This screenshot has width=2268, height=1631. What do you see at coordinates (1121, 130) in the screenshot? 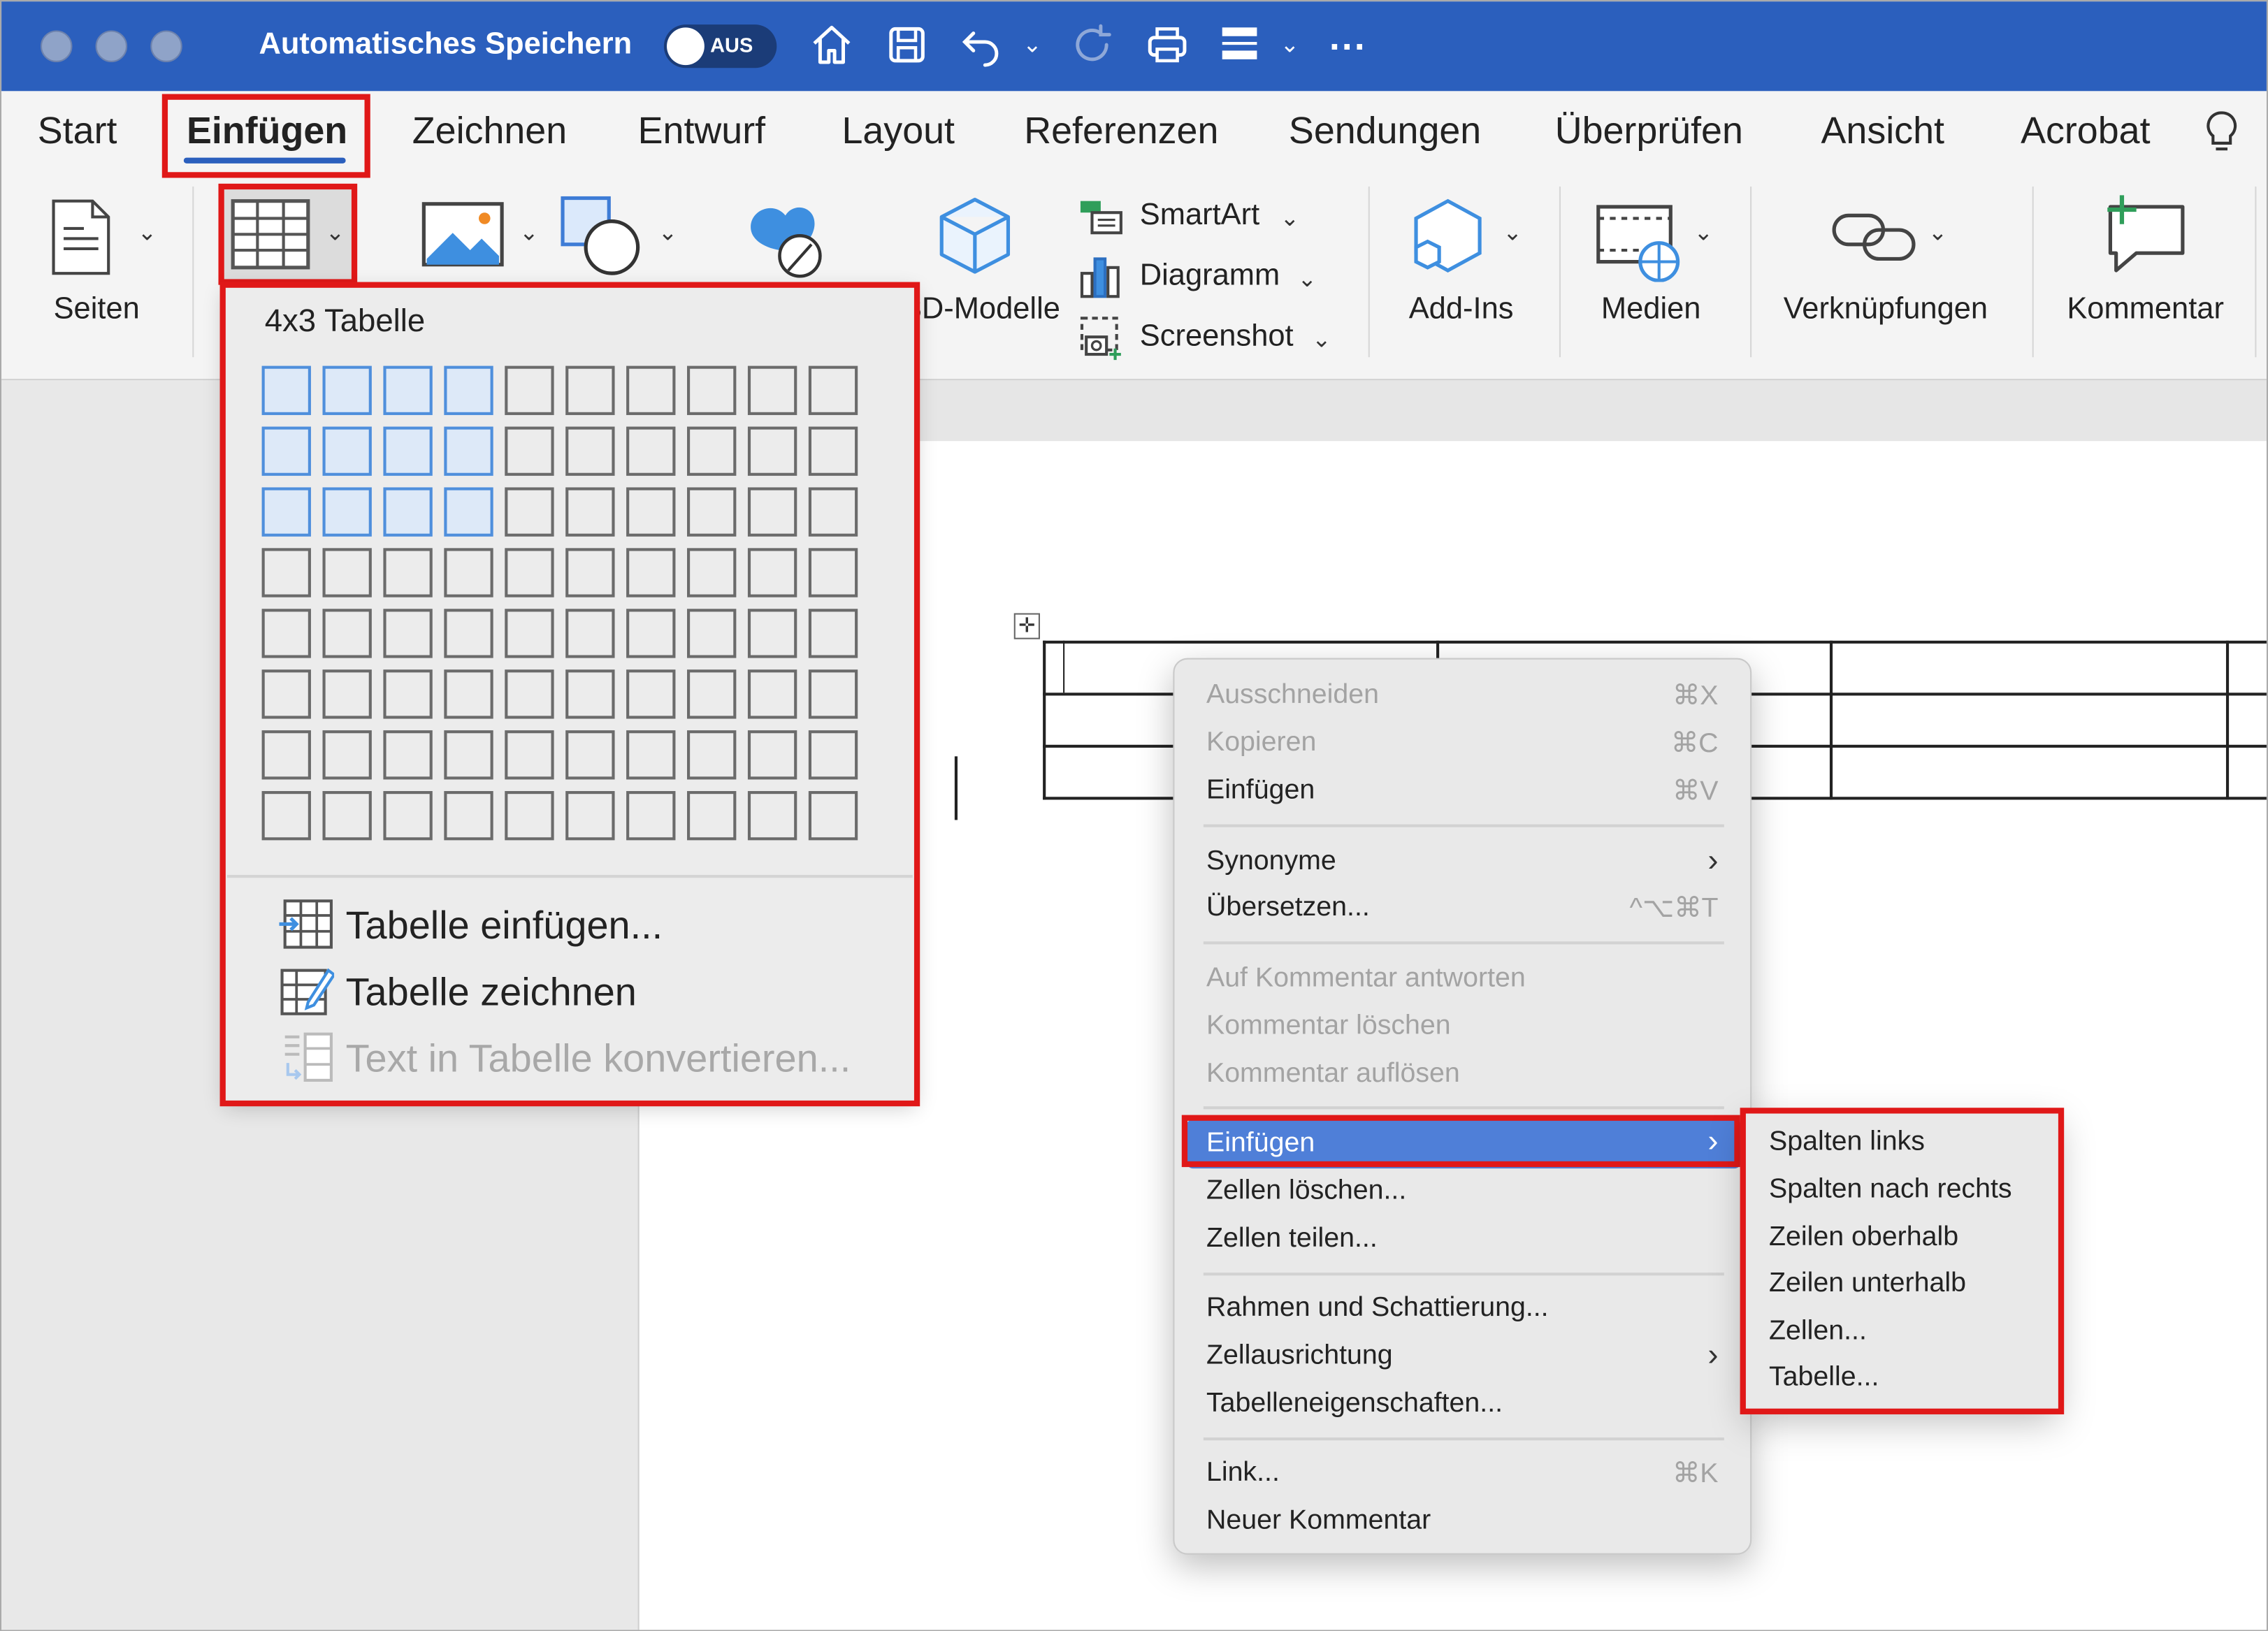
I see `tab-referenzen: Referenzen` at bounding box center [1121, 130].